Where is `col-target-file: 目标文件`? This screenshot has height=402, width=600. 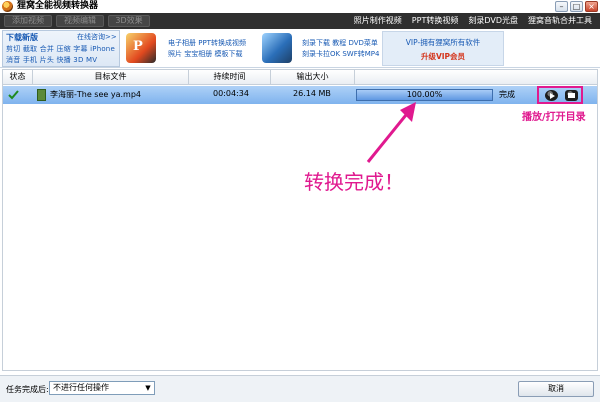 col-target-file: 目标文件 is located at coordinates (111, 77).